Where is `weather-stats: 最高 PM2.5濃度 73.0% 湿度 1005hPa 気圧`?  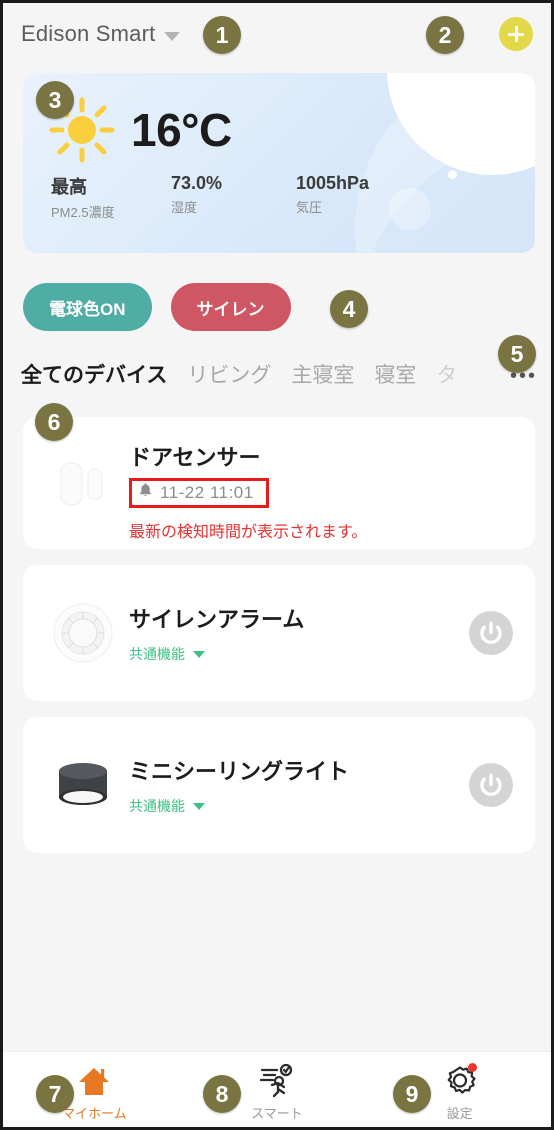
weather-stats: 最高 PM2.5濃度 73.0% 湿度 1005hPa 気圧 is located at coordinates (293, 197).